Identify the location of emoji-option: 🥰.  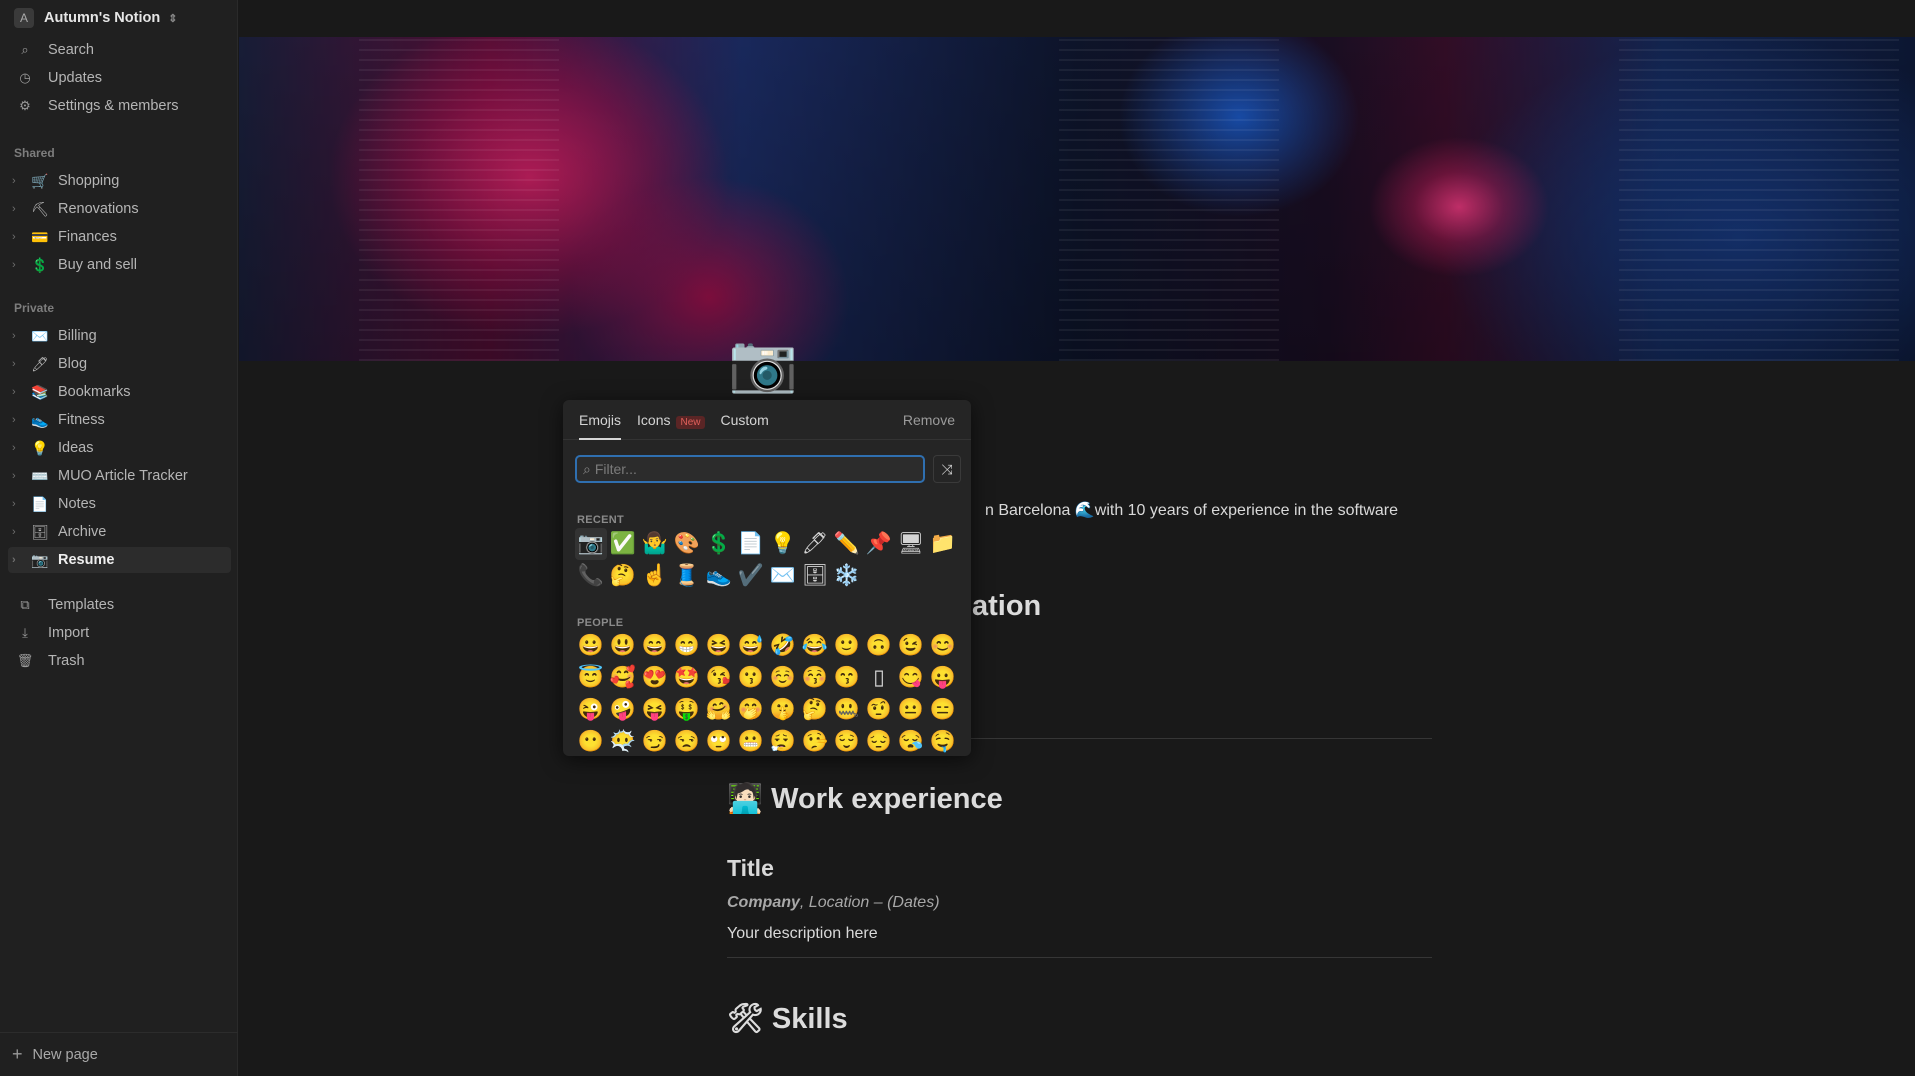
(623, 678).